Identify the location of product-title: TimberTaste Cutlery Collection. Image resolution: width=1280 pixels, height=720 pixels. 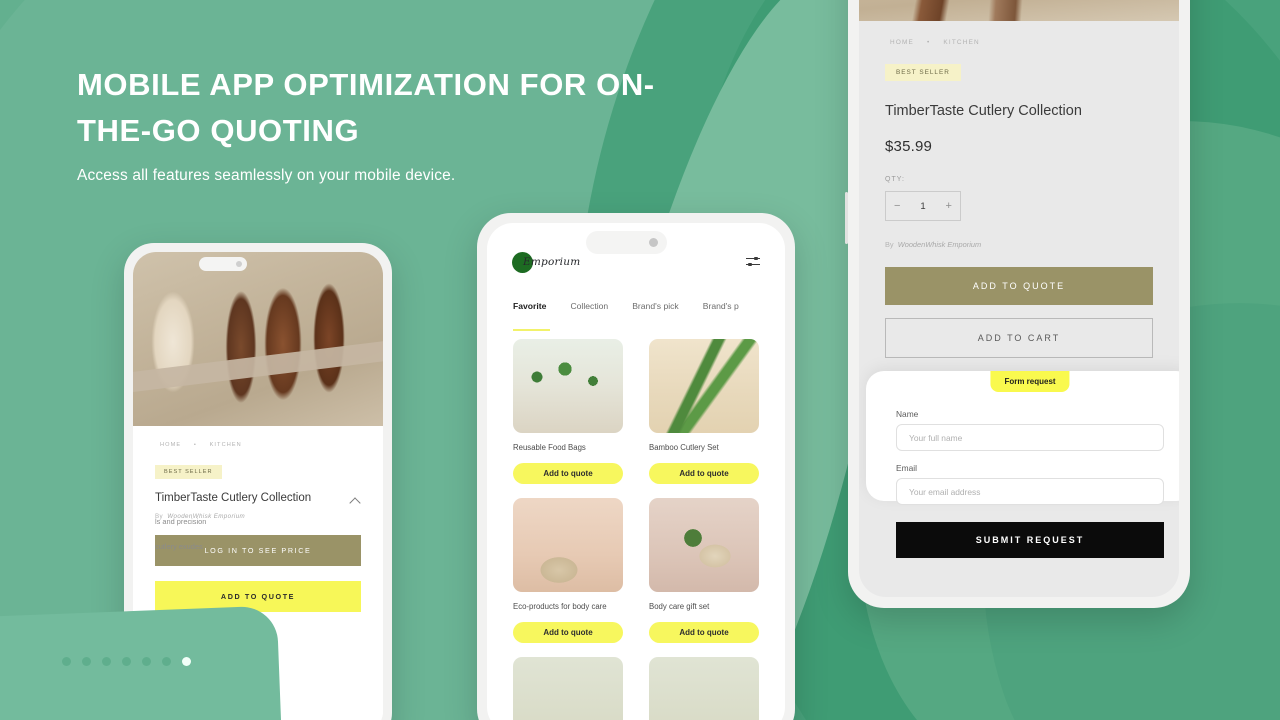
(983, 111).